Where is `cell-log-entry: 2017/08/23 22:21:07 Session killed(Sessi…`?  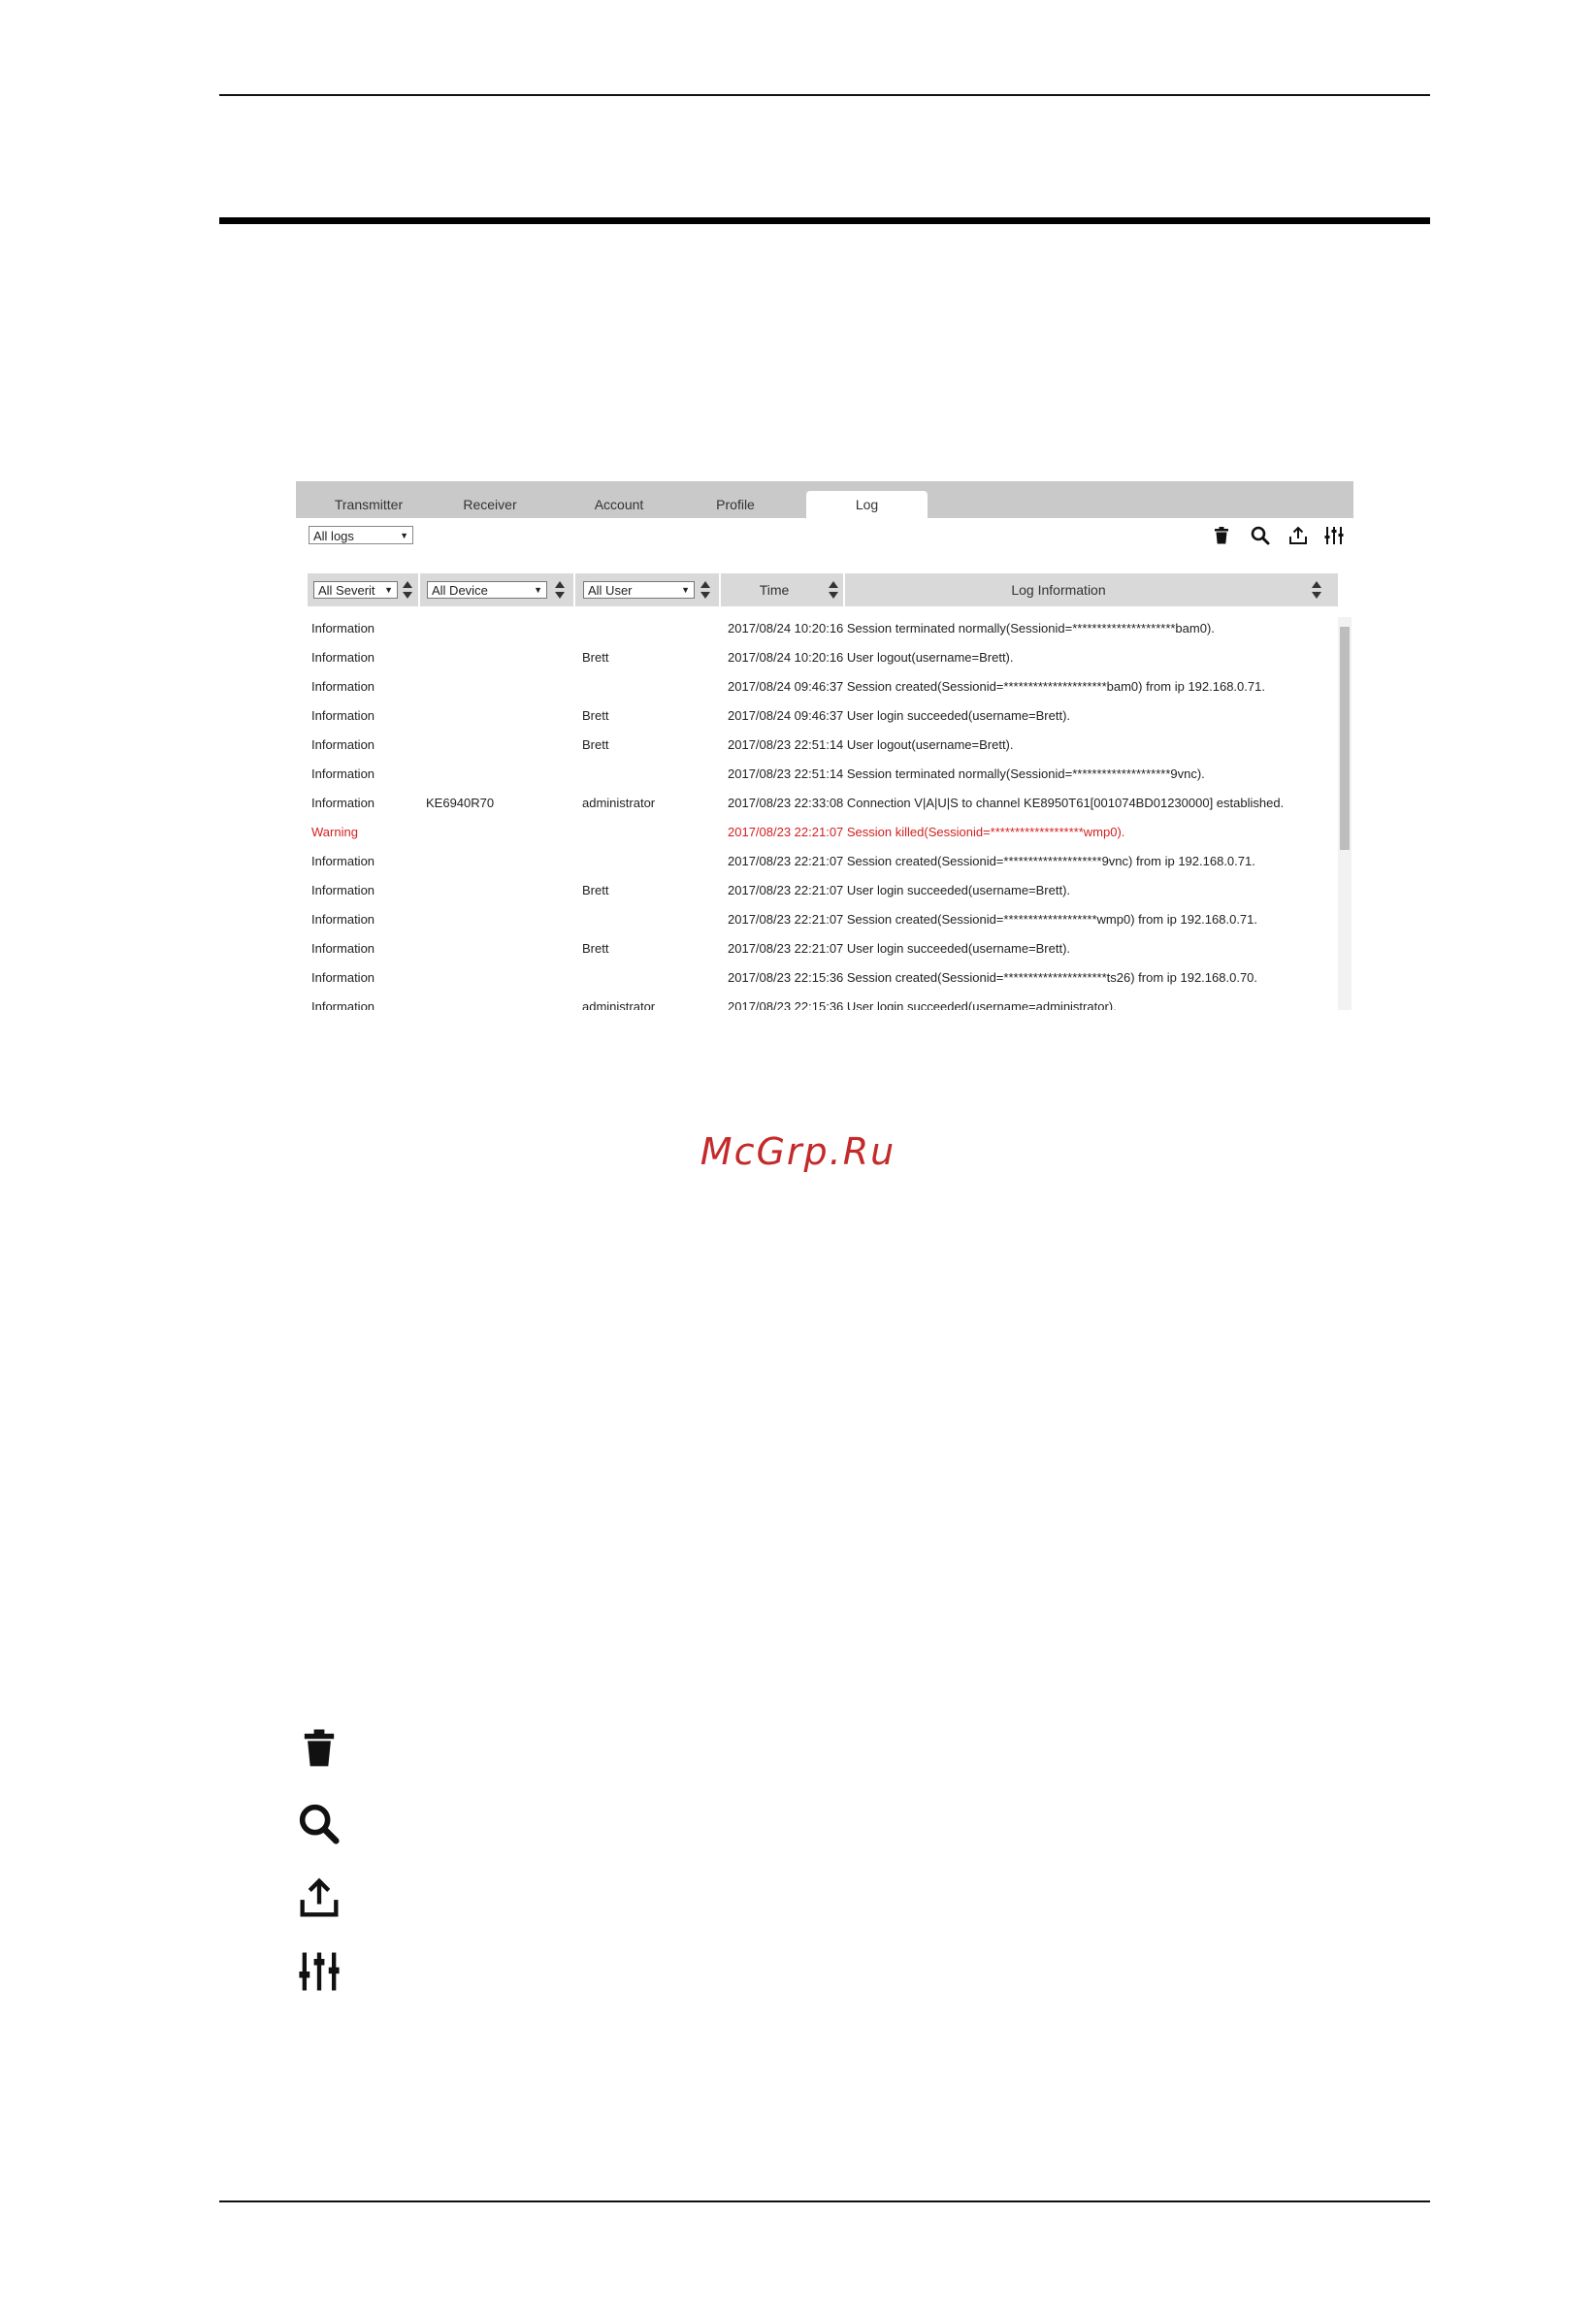 cell-log-entry: 2017/08/23 22:21:07 Session killed(Sessi… is located at coordinates (926, 832).